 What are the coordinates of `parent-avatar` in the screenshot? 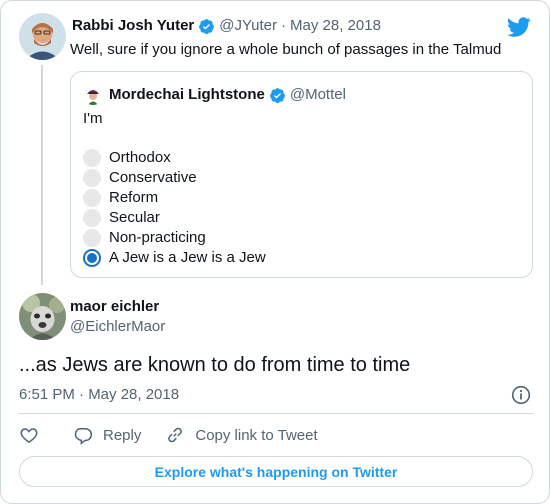 It's located at (42, 36).